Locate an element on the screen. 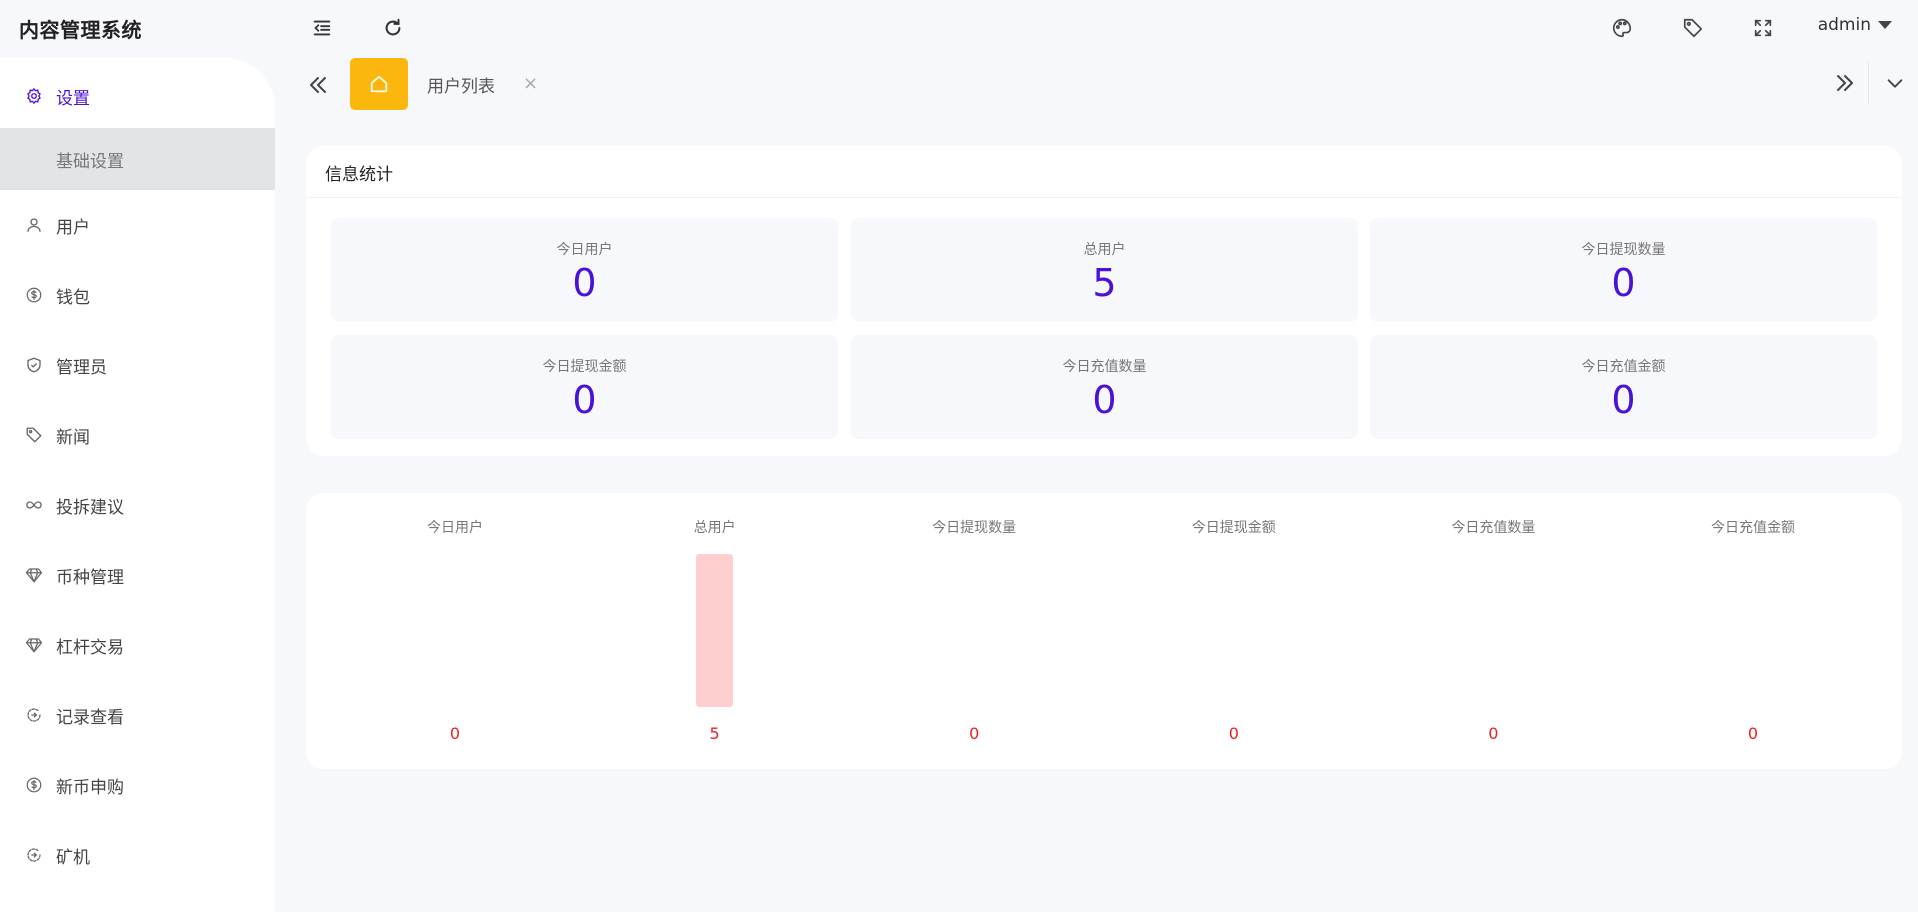 The image size is (1918, 912). chart-value-label: 5 is located at coordinates (714, 733).